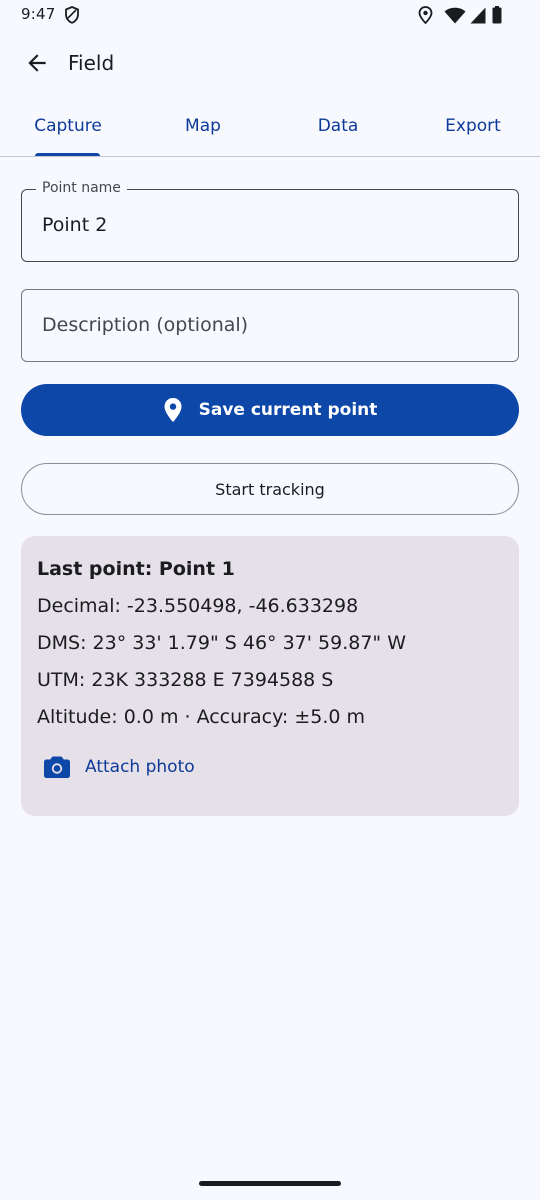 Image resolution: width=540 pixels, height=1200 pixels. I want to click on tab-bar: Capture Map Data Export, so click(270, 127).